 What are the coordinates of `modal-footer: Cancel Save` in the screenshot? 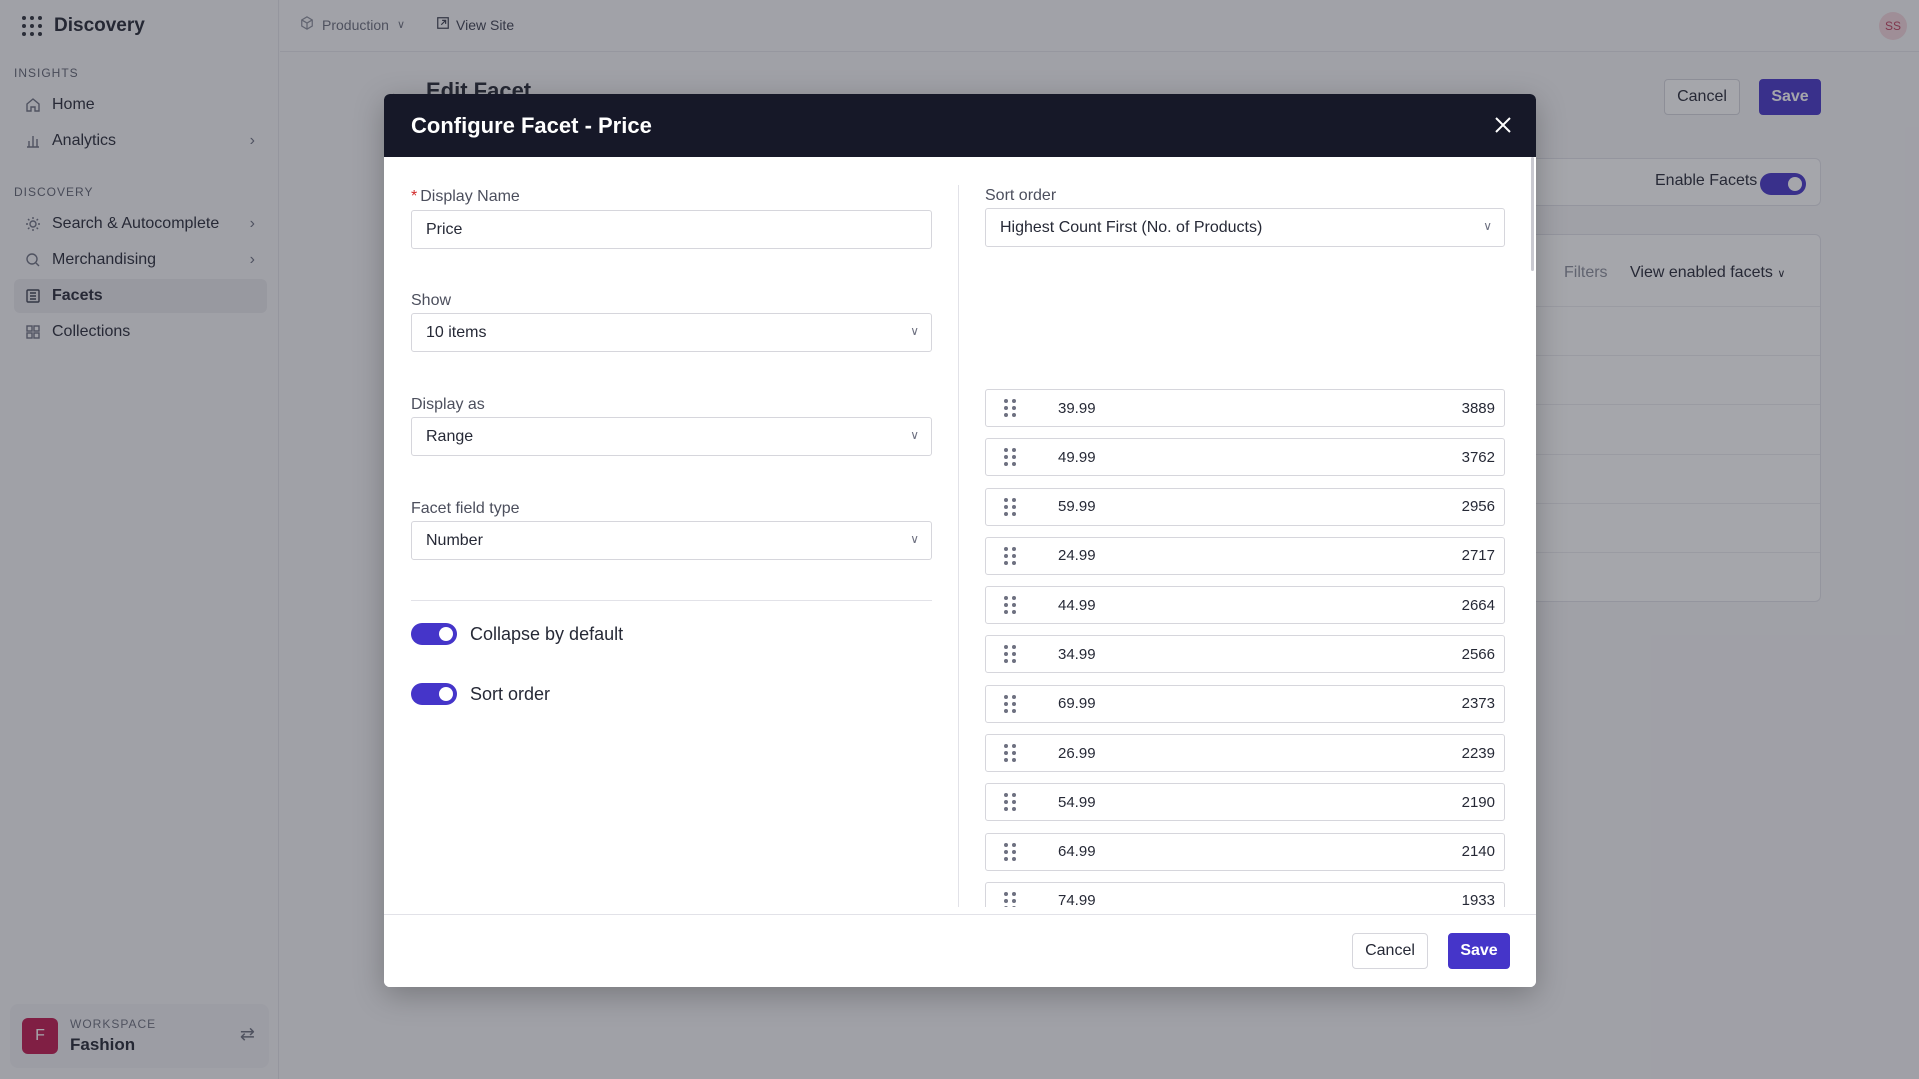 It's located at (960, 950).